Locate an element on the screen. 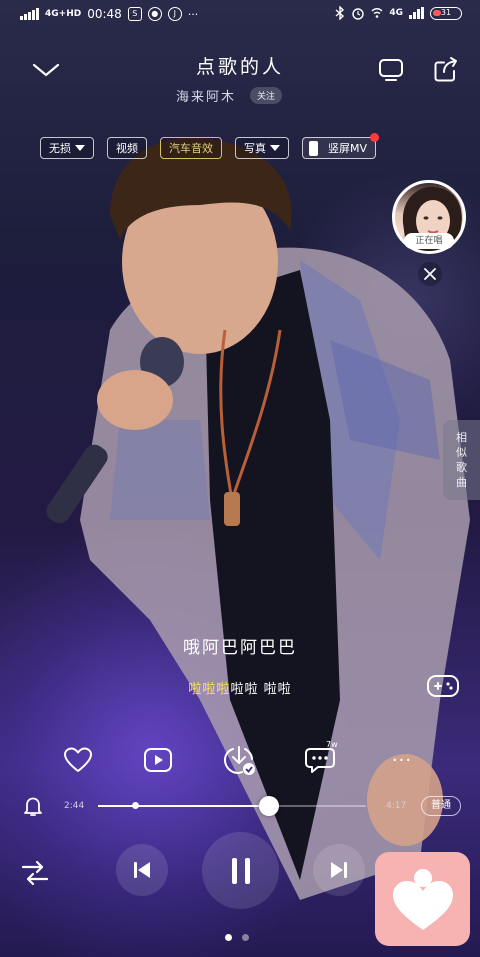 This screenshot has height=957, width=480. wifi-icon is located at coordinates (377, 13).